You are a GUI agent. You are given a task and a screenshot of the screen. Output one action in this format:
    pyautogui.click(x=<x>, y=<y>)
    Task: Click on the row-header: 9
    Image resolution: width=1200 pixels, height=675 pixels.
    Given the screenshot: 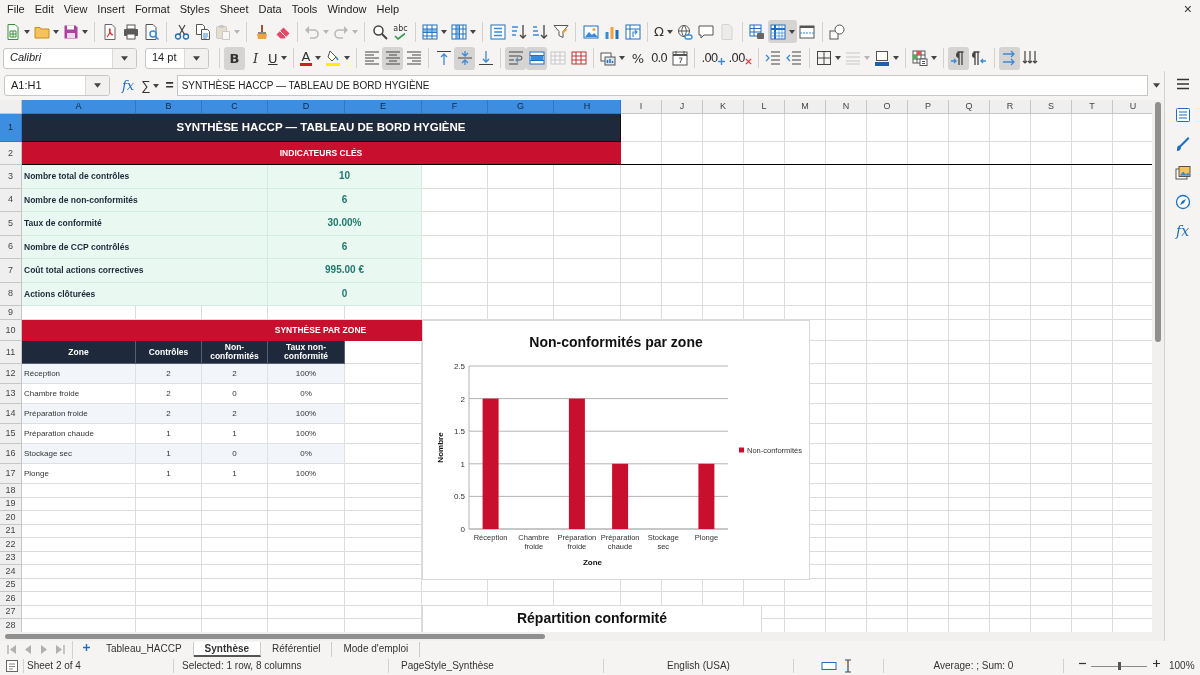 What is the action you would take?
    pyautogui.click(x=11, y=313)
    